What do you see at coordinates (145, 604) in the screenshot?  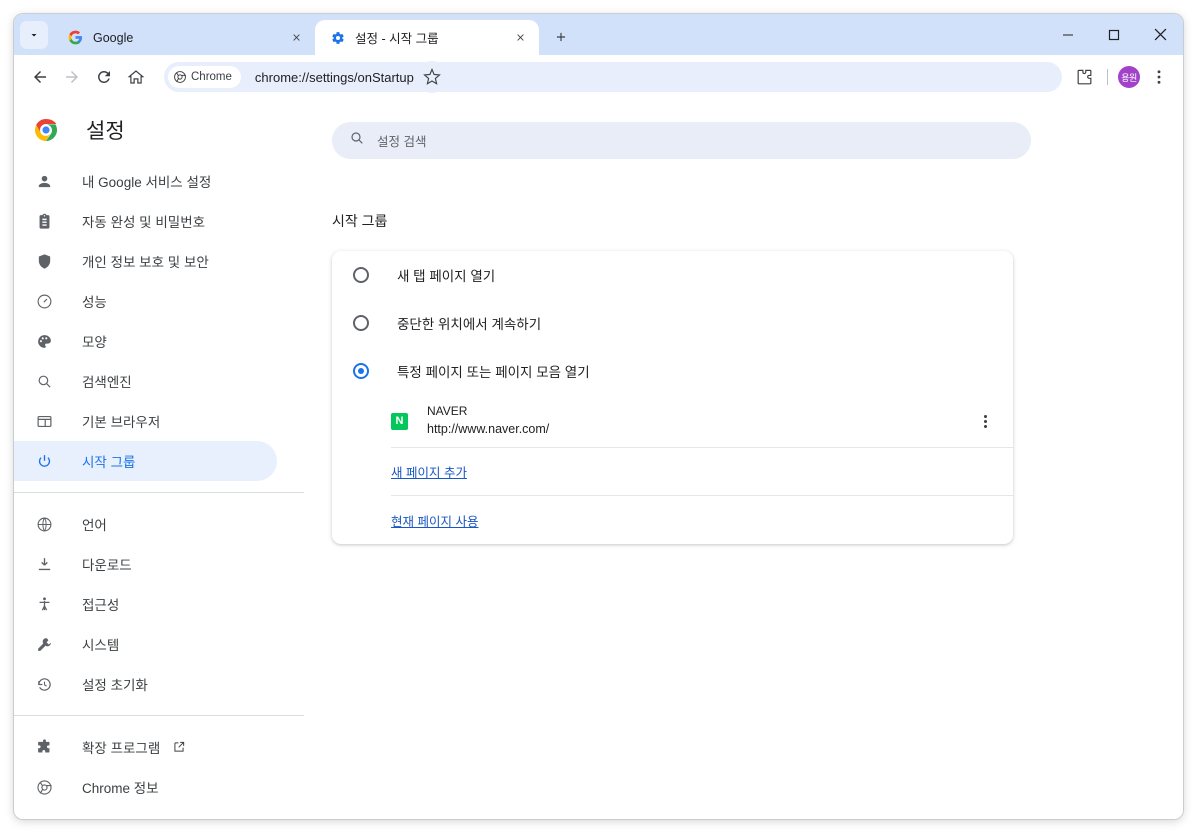 I see `sidebar-item-accessibility: 접근성` at bounding box center [145, 604].